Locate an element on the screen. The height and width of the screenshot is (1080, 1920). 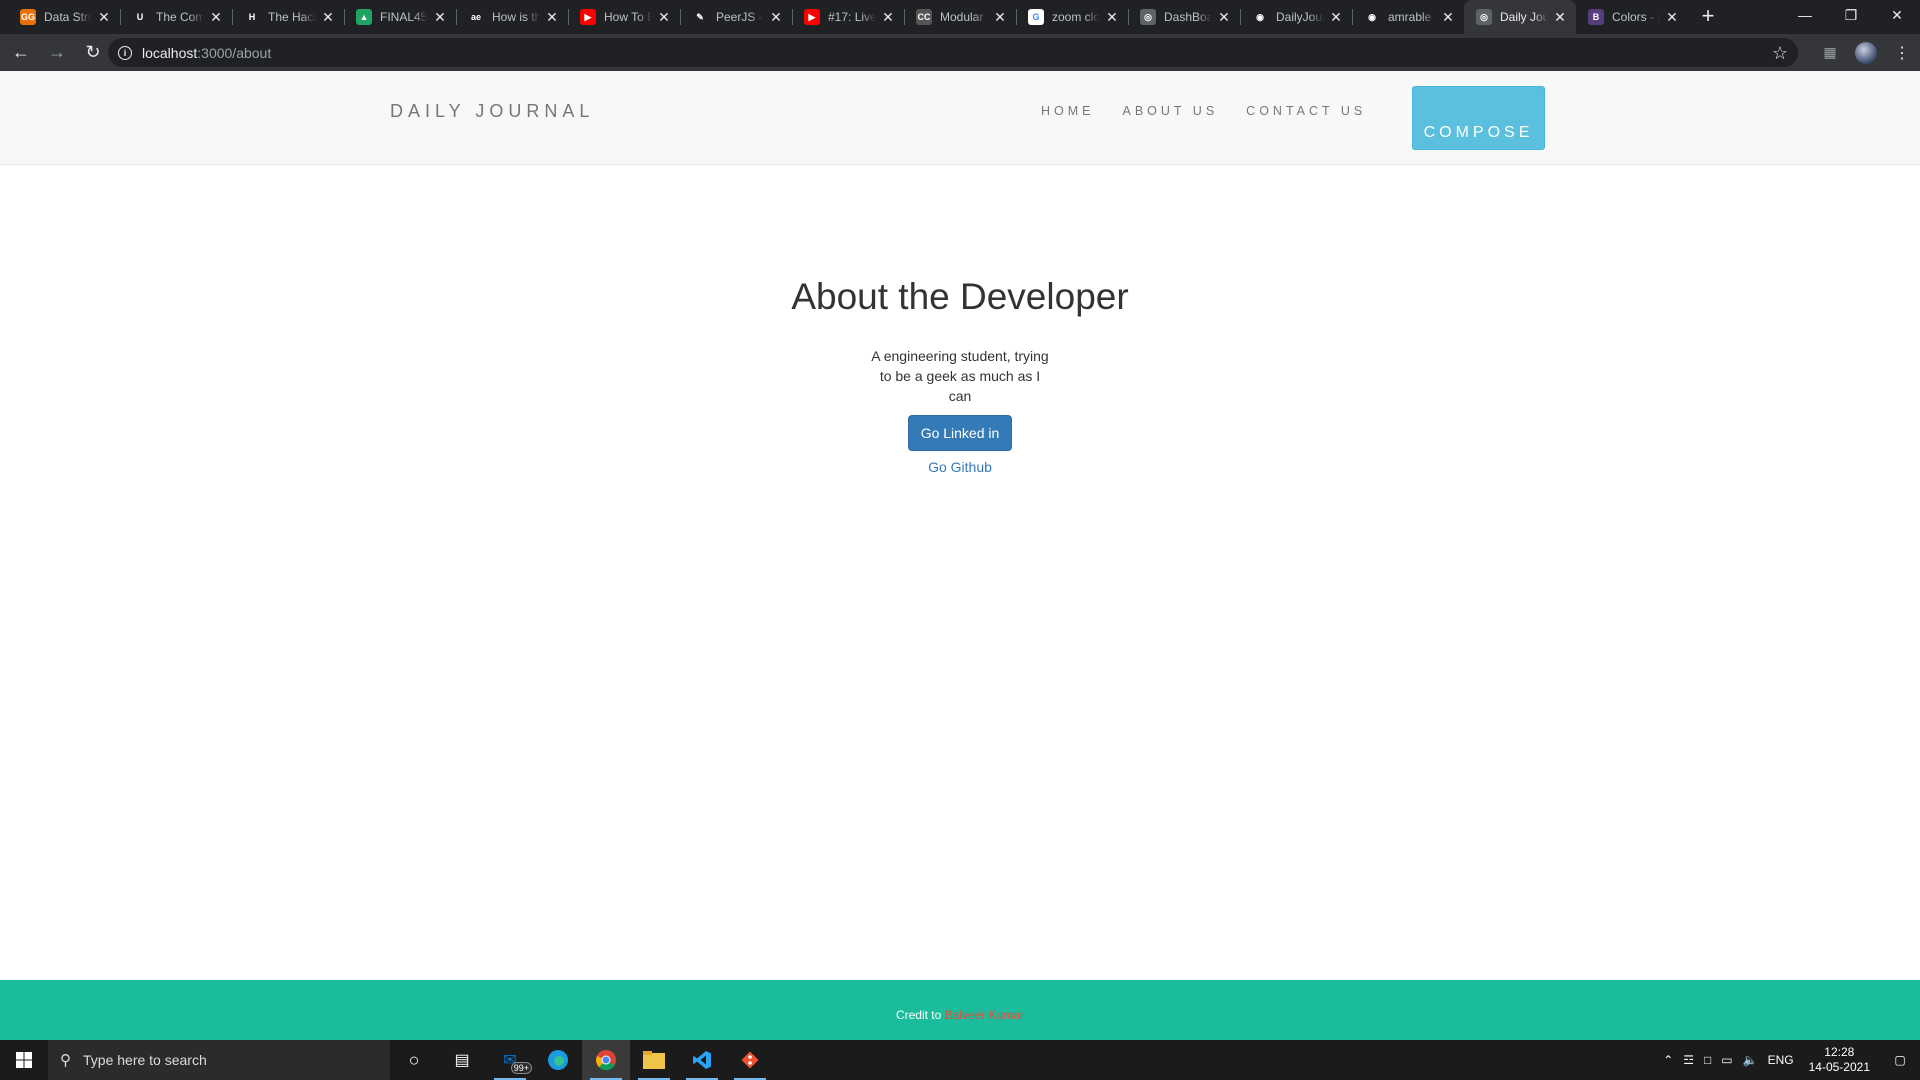
browser-tab: ▶ How To Build ✕ is located at coordinates (624, 17).